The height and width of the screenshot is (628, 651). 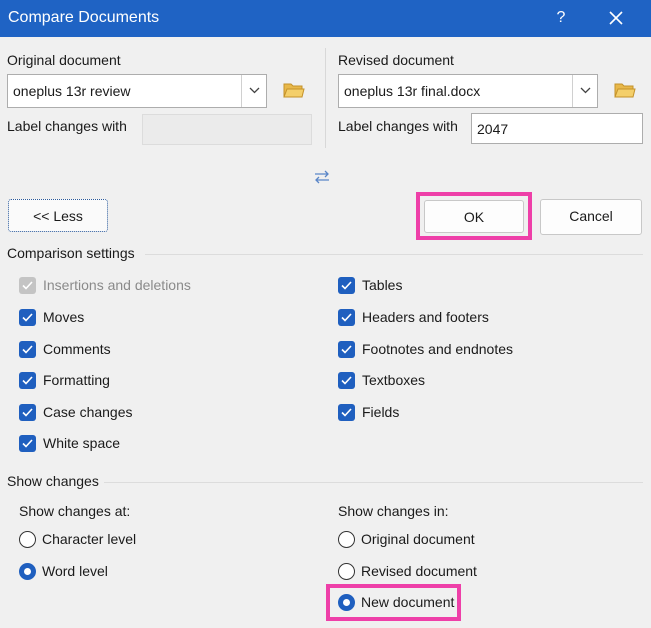 I want to click on original-label-changes-label: Label changes with, so click(x=67, y=126).